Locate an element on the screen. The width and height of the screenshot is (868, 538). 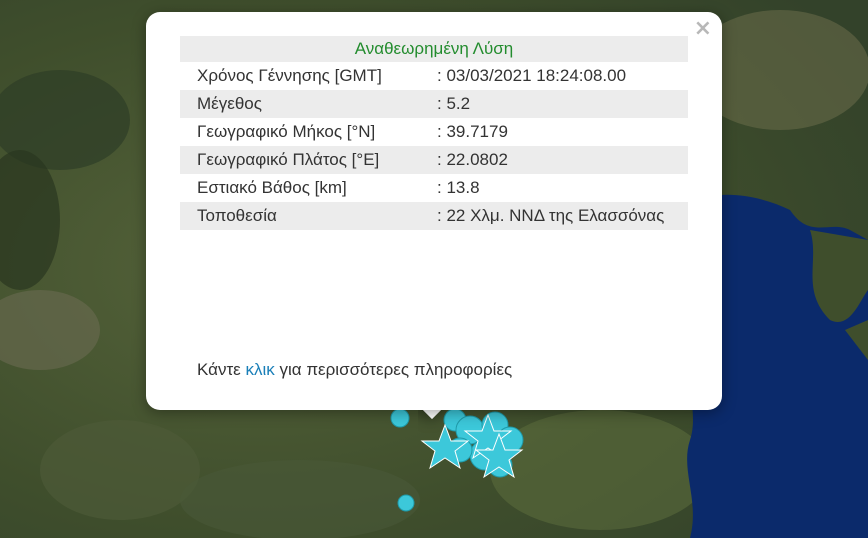
popup-title: Αναθεωρημένη Λύση is located at coordinates (434, 49).